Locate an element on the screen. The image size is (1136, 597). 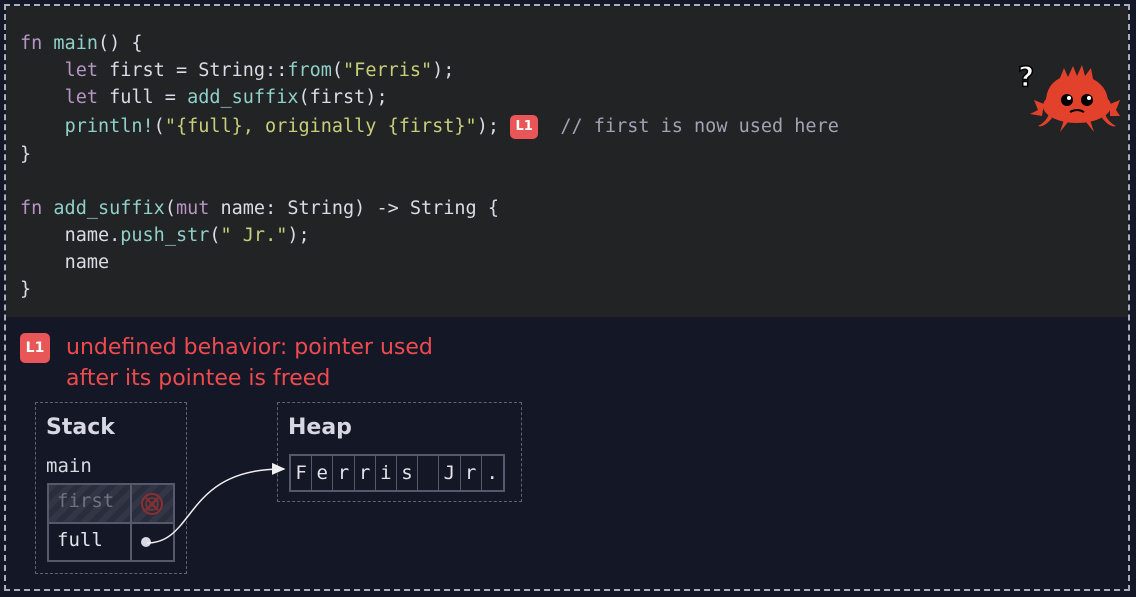
pointer-arrow is located at coordinates (216, 503).